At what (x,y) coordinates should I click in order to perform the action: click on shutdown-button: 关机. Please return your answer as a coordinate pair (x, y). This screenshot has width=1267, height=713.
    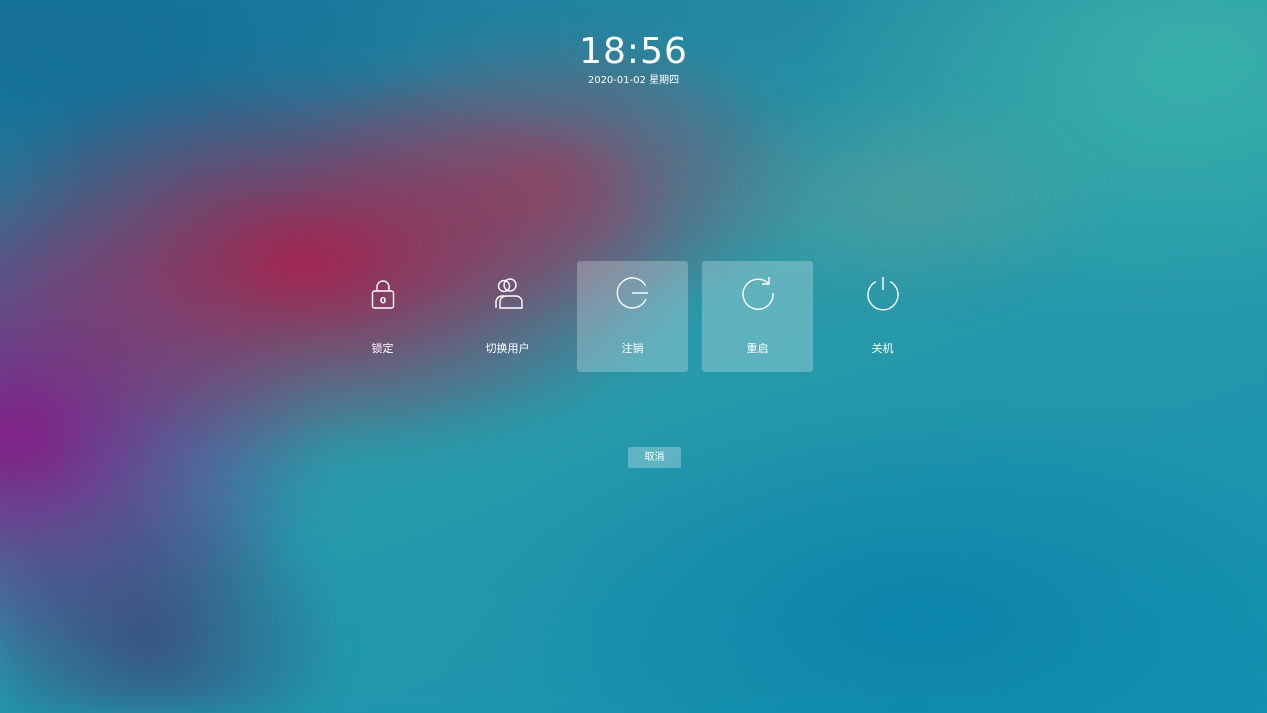
    Looking at the image, I should click on (882, 316).